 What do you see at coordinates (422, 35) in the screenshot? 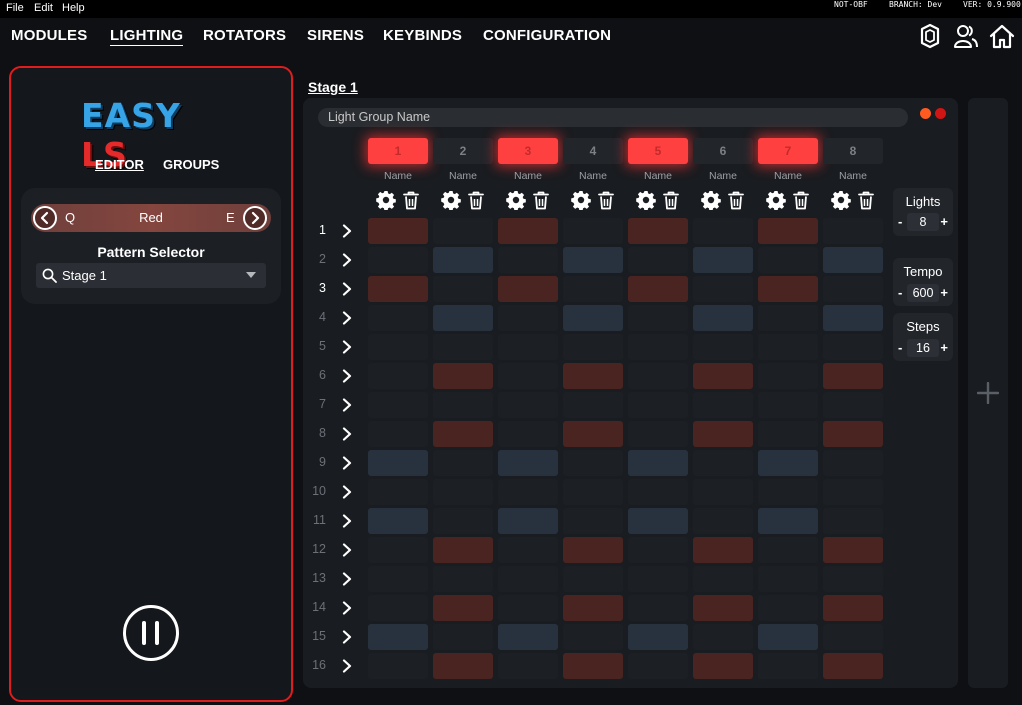
I see `tab-keybinds: KEYBINDS` at bounding box center [422, 35].